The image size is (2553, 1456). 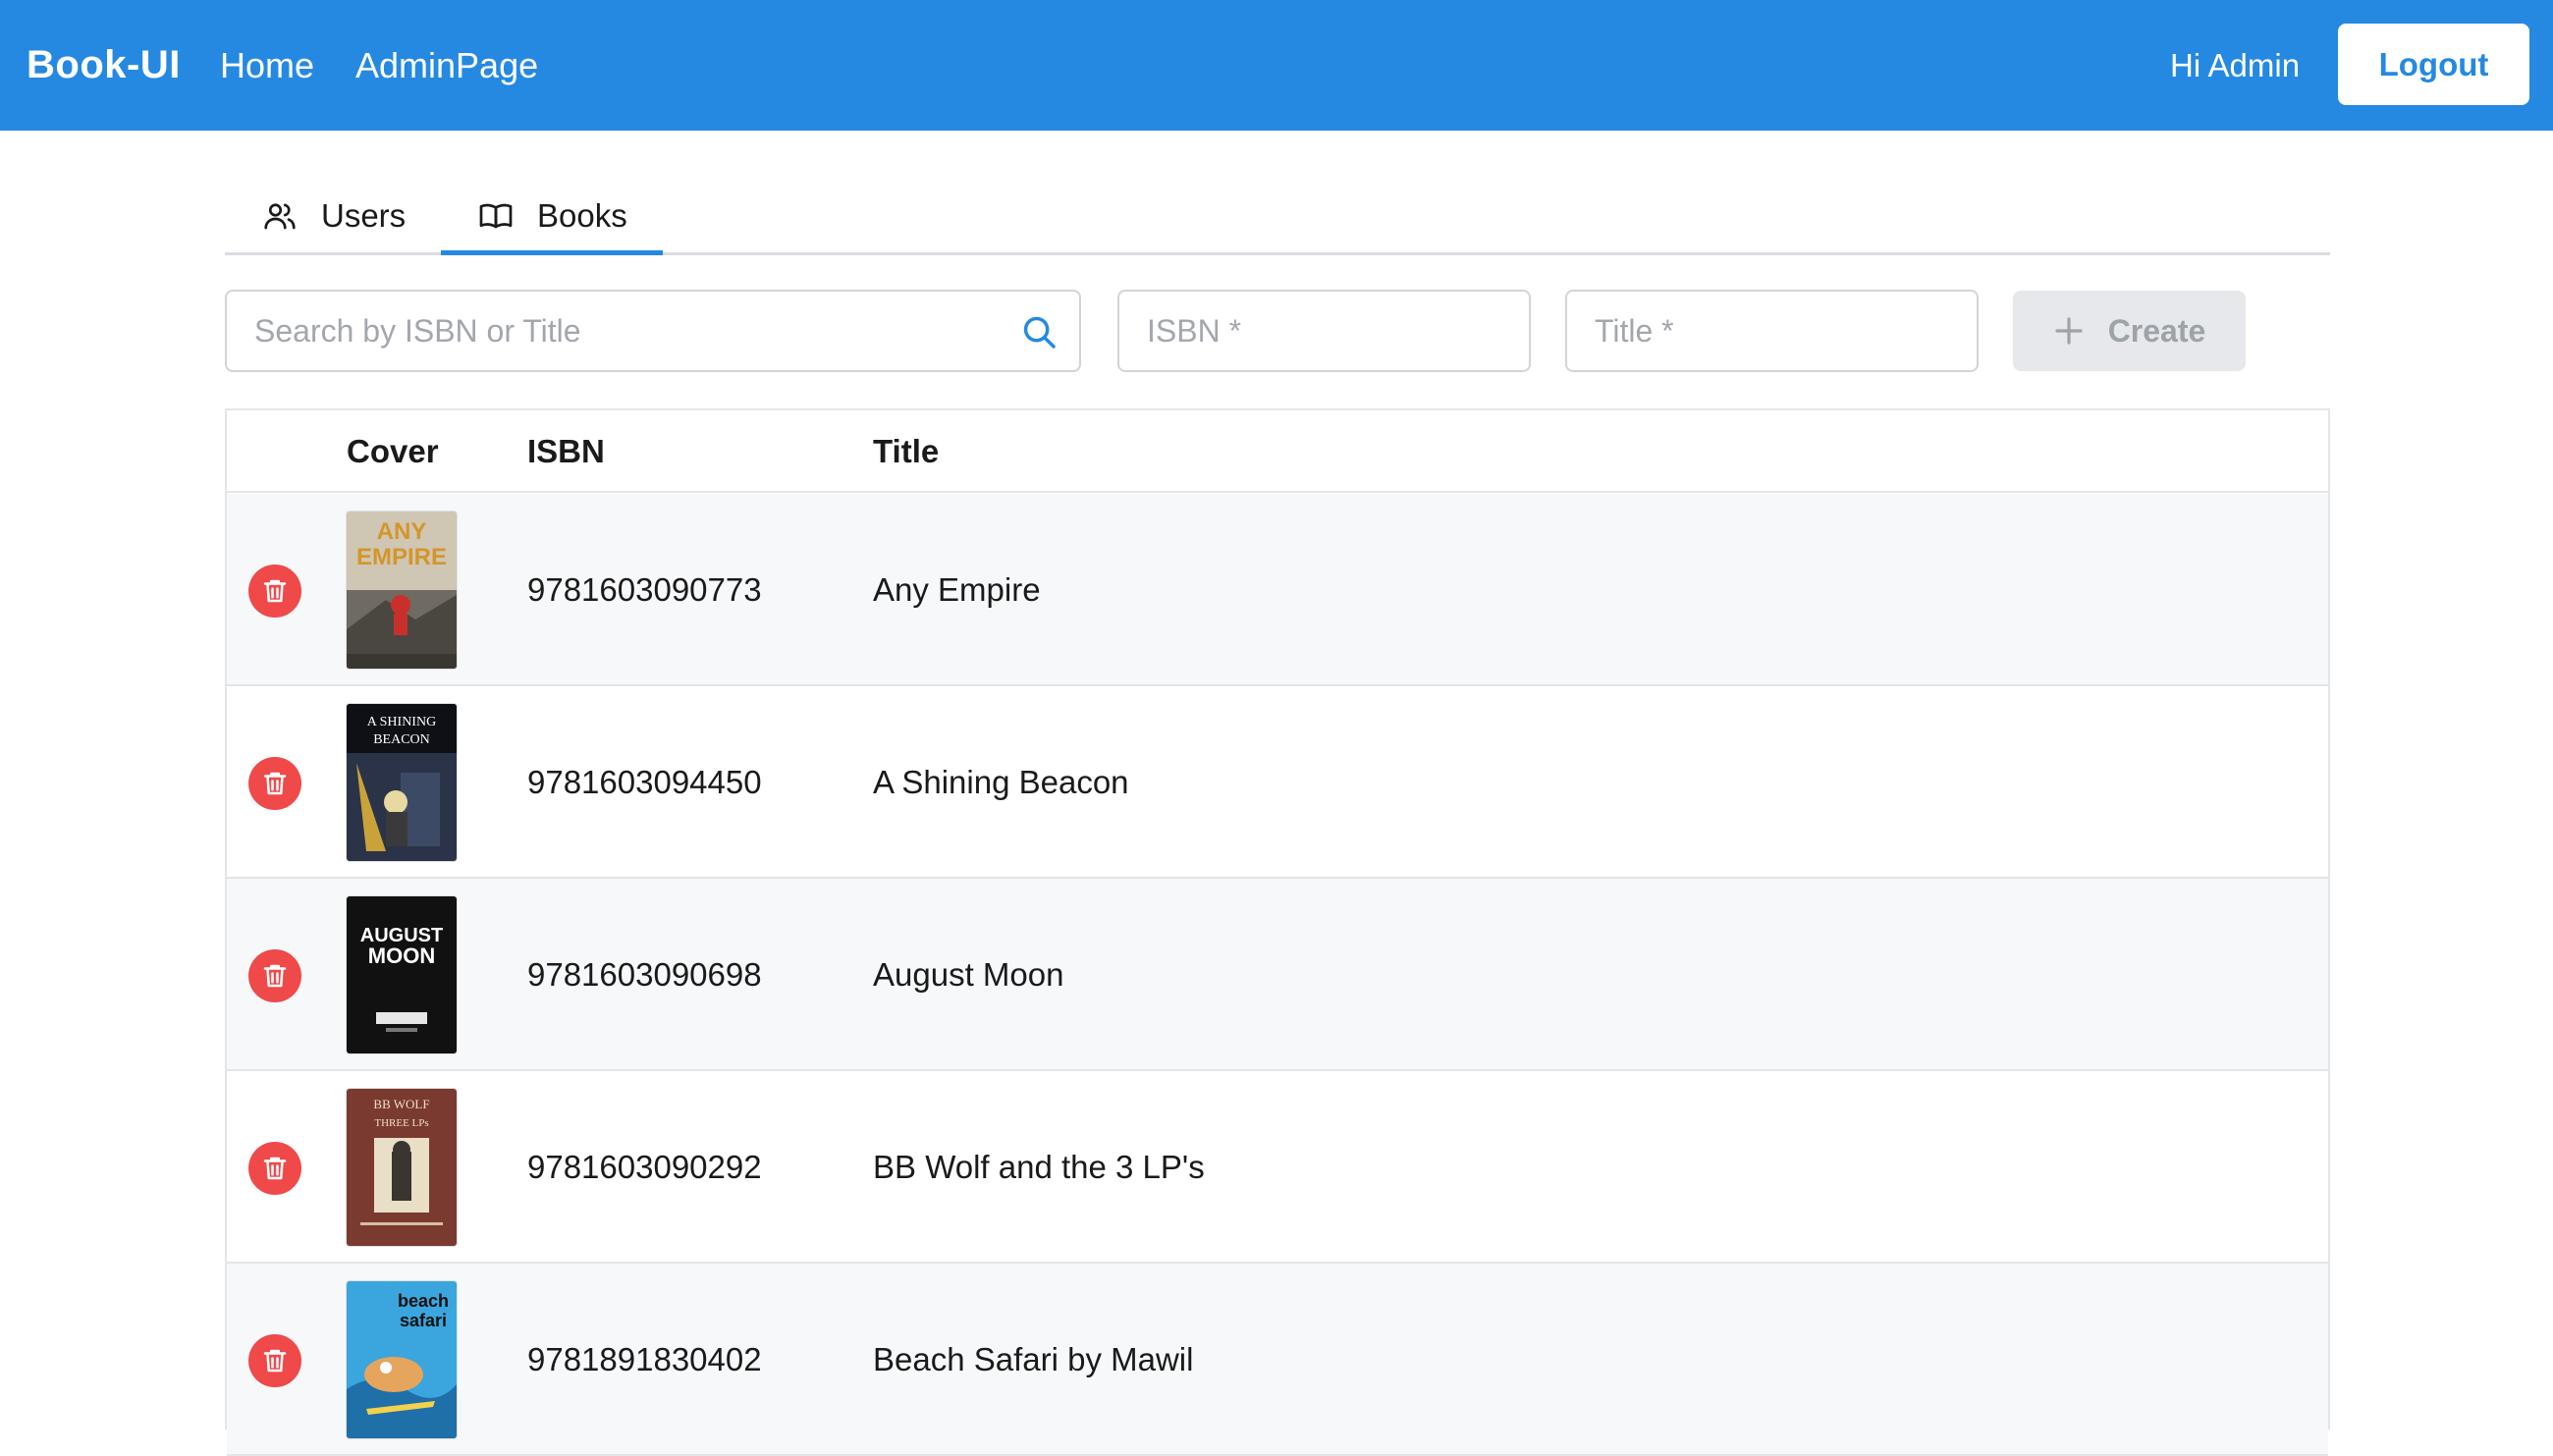 I want to click on book-cover-image: AUGUST MOON, so click(x=402, y=974).